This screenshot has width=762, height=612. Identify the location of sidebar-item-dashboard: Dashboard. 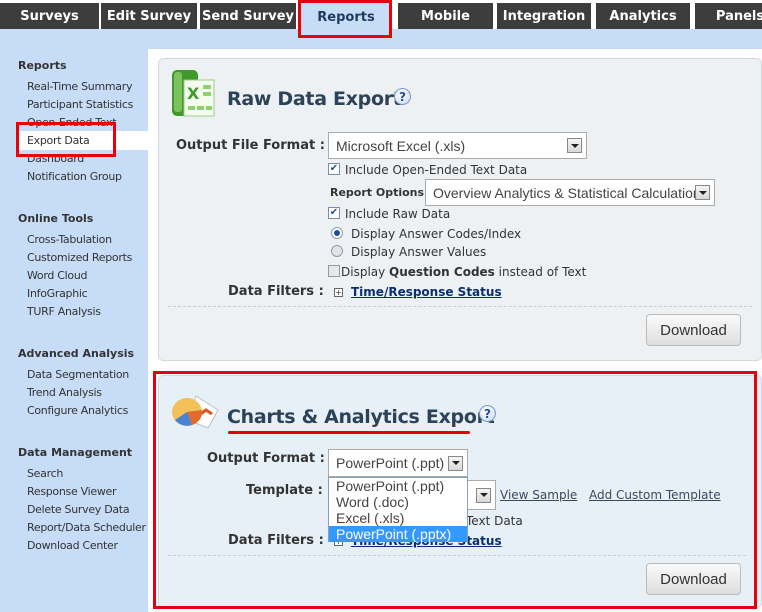
(55, 158).